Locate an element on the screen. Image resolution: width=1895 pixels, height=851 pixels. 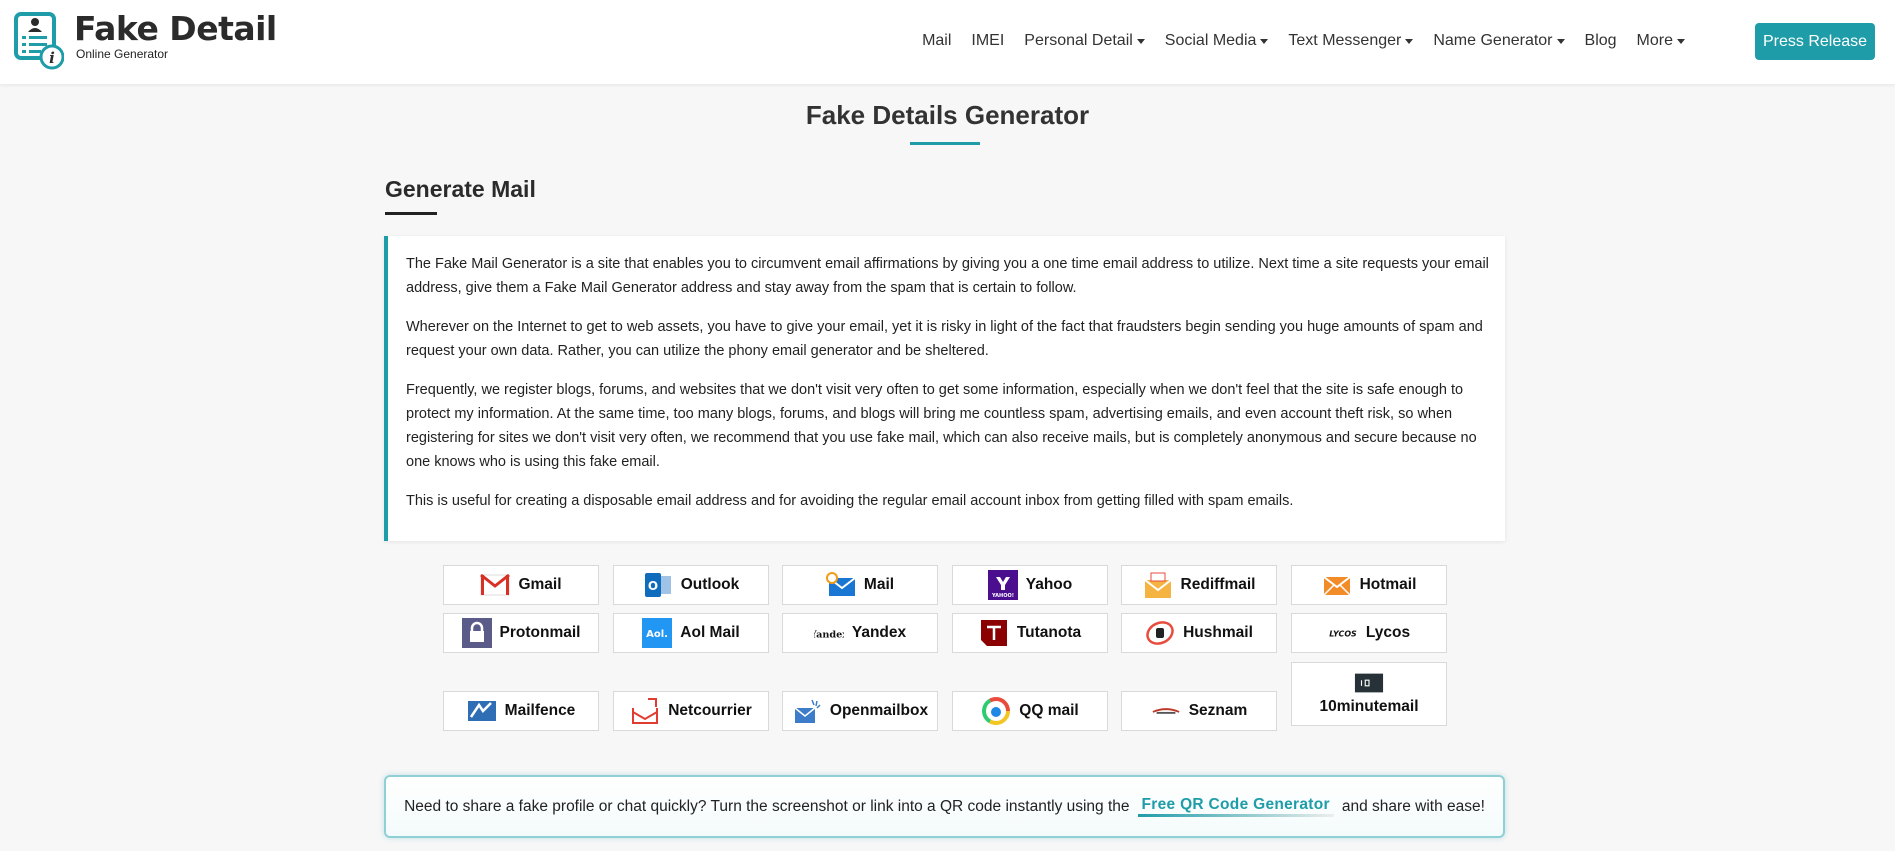
lycos-icon: LYCOS is located at coordinates (1343, 633).